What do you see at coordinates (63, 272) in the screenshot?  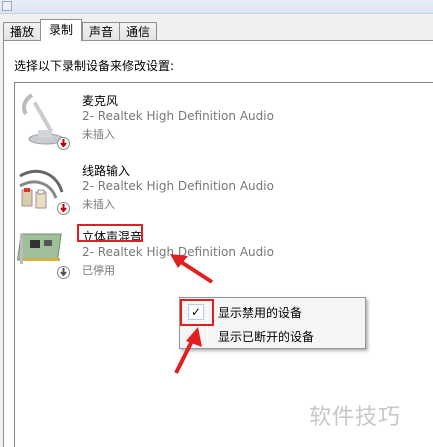 I see `disabled-badge-icon` at bounding box center [63, 272].